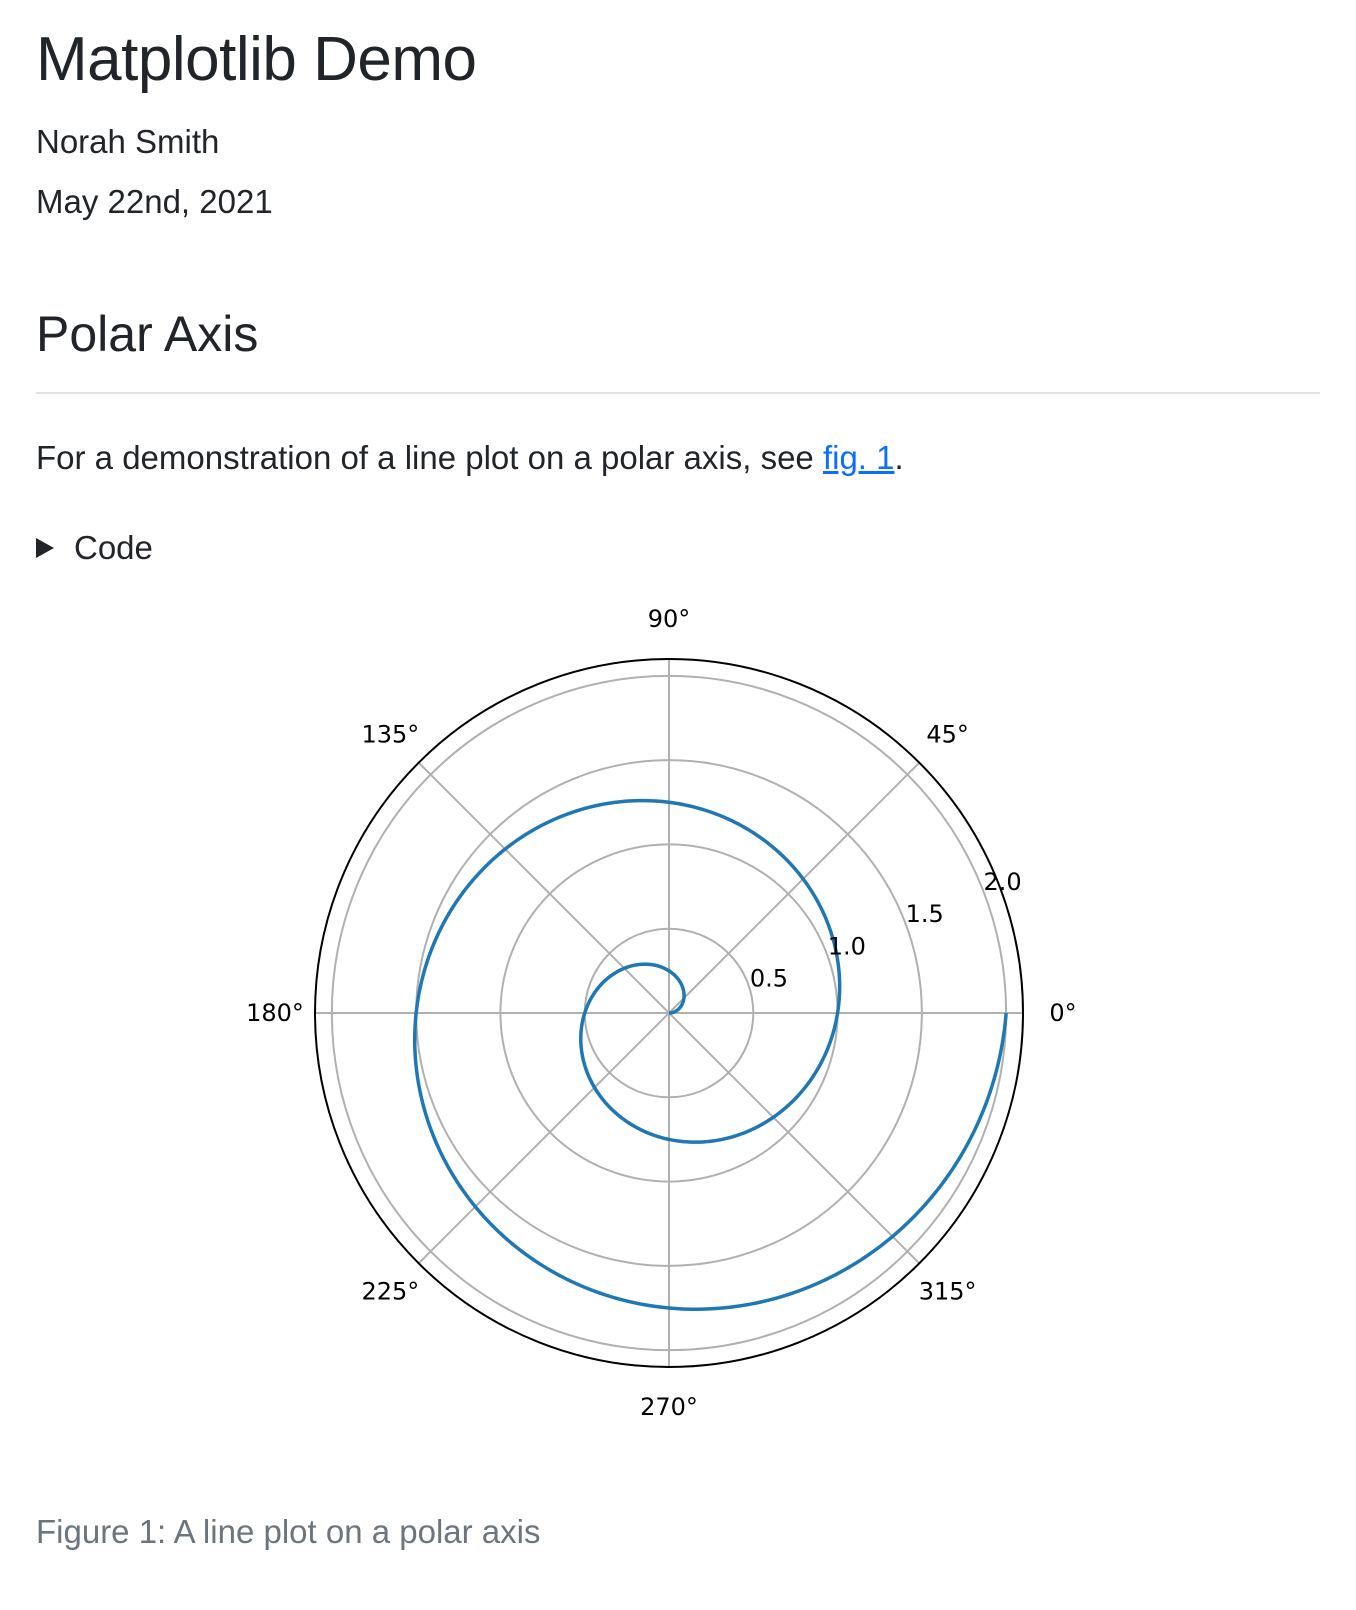 The image size is (1356, 1610). Describe the element at coordinates (925, 914) in the screenshot. I see `r-tick-label-1.5: 1.5` at that location.